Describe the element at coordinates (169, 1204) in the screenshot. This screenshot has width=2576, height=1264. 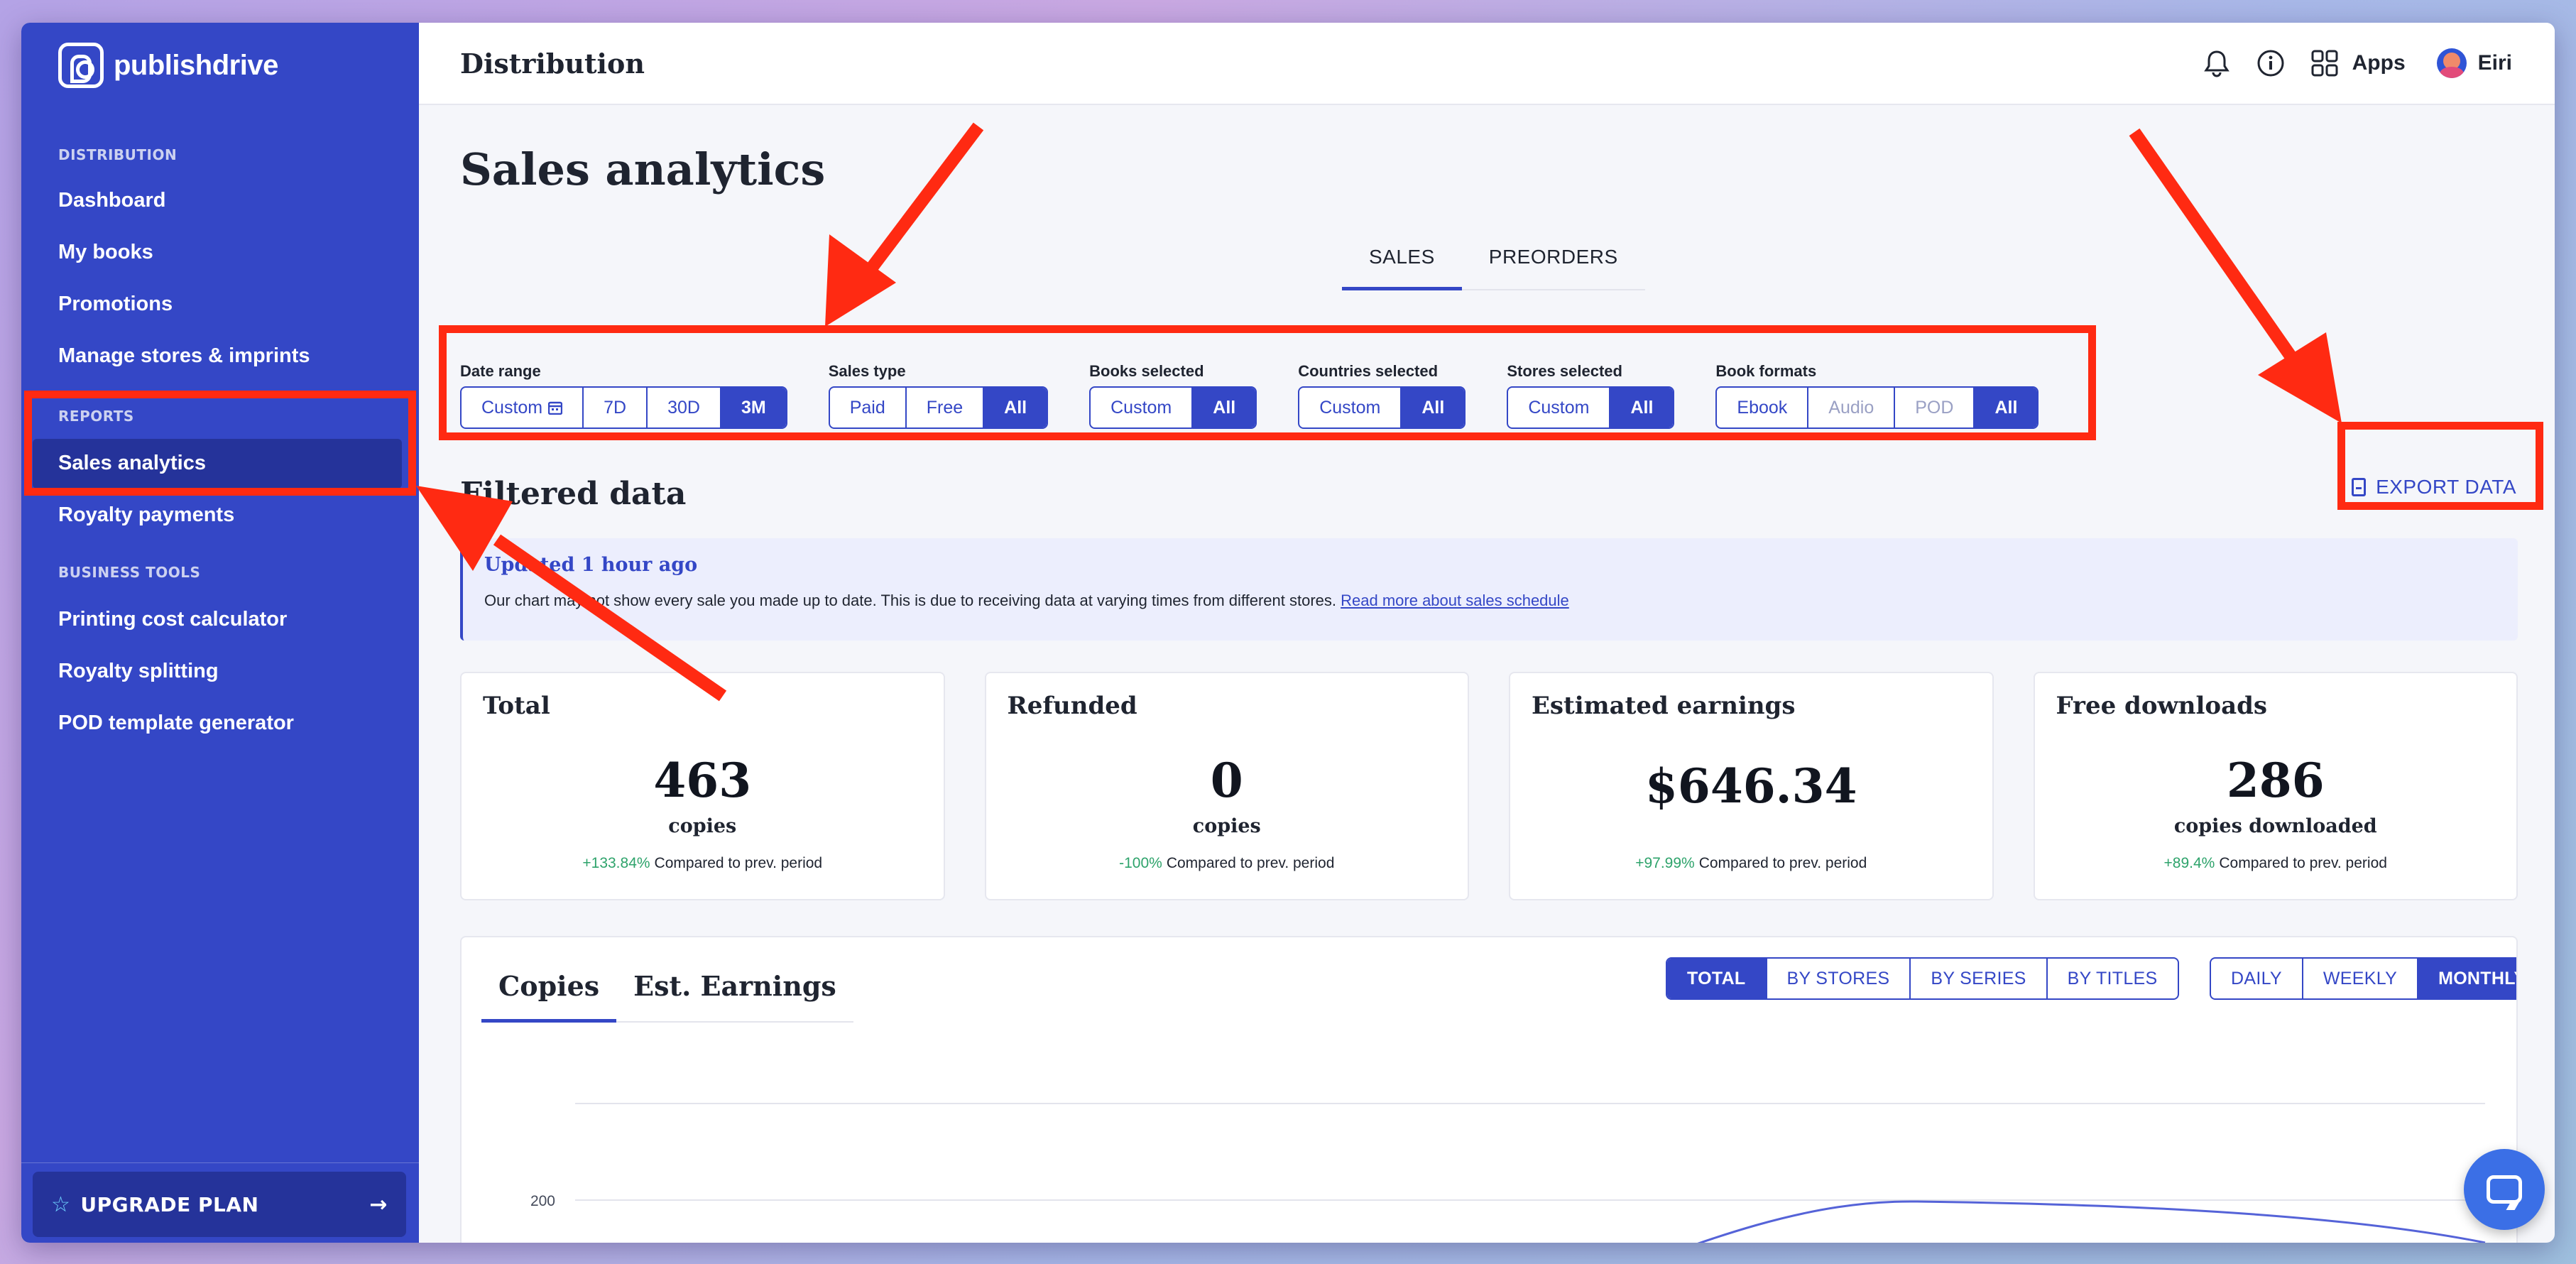
I see `upgrade-plan-label: UPGRADE PLAN` at that location.